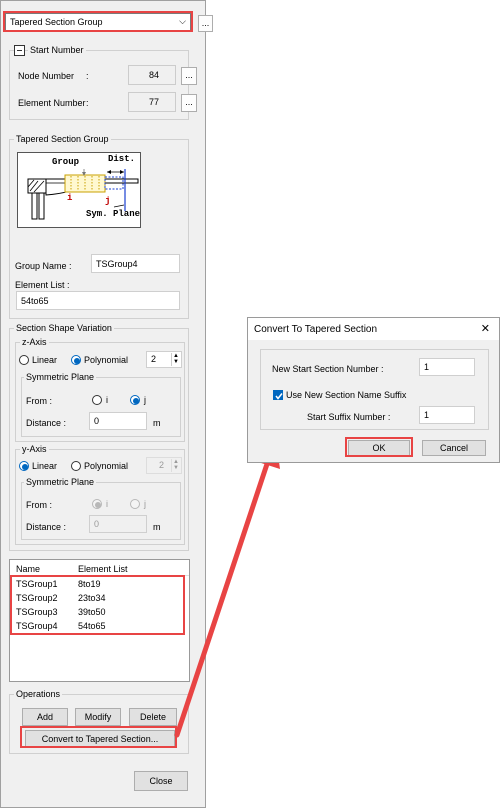 This screenshot has width=501, height=808. I want to click on close-icon: ✕, so click(485, 328).